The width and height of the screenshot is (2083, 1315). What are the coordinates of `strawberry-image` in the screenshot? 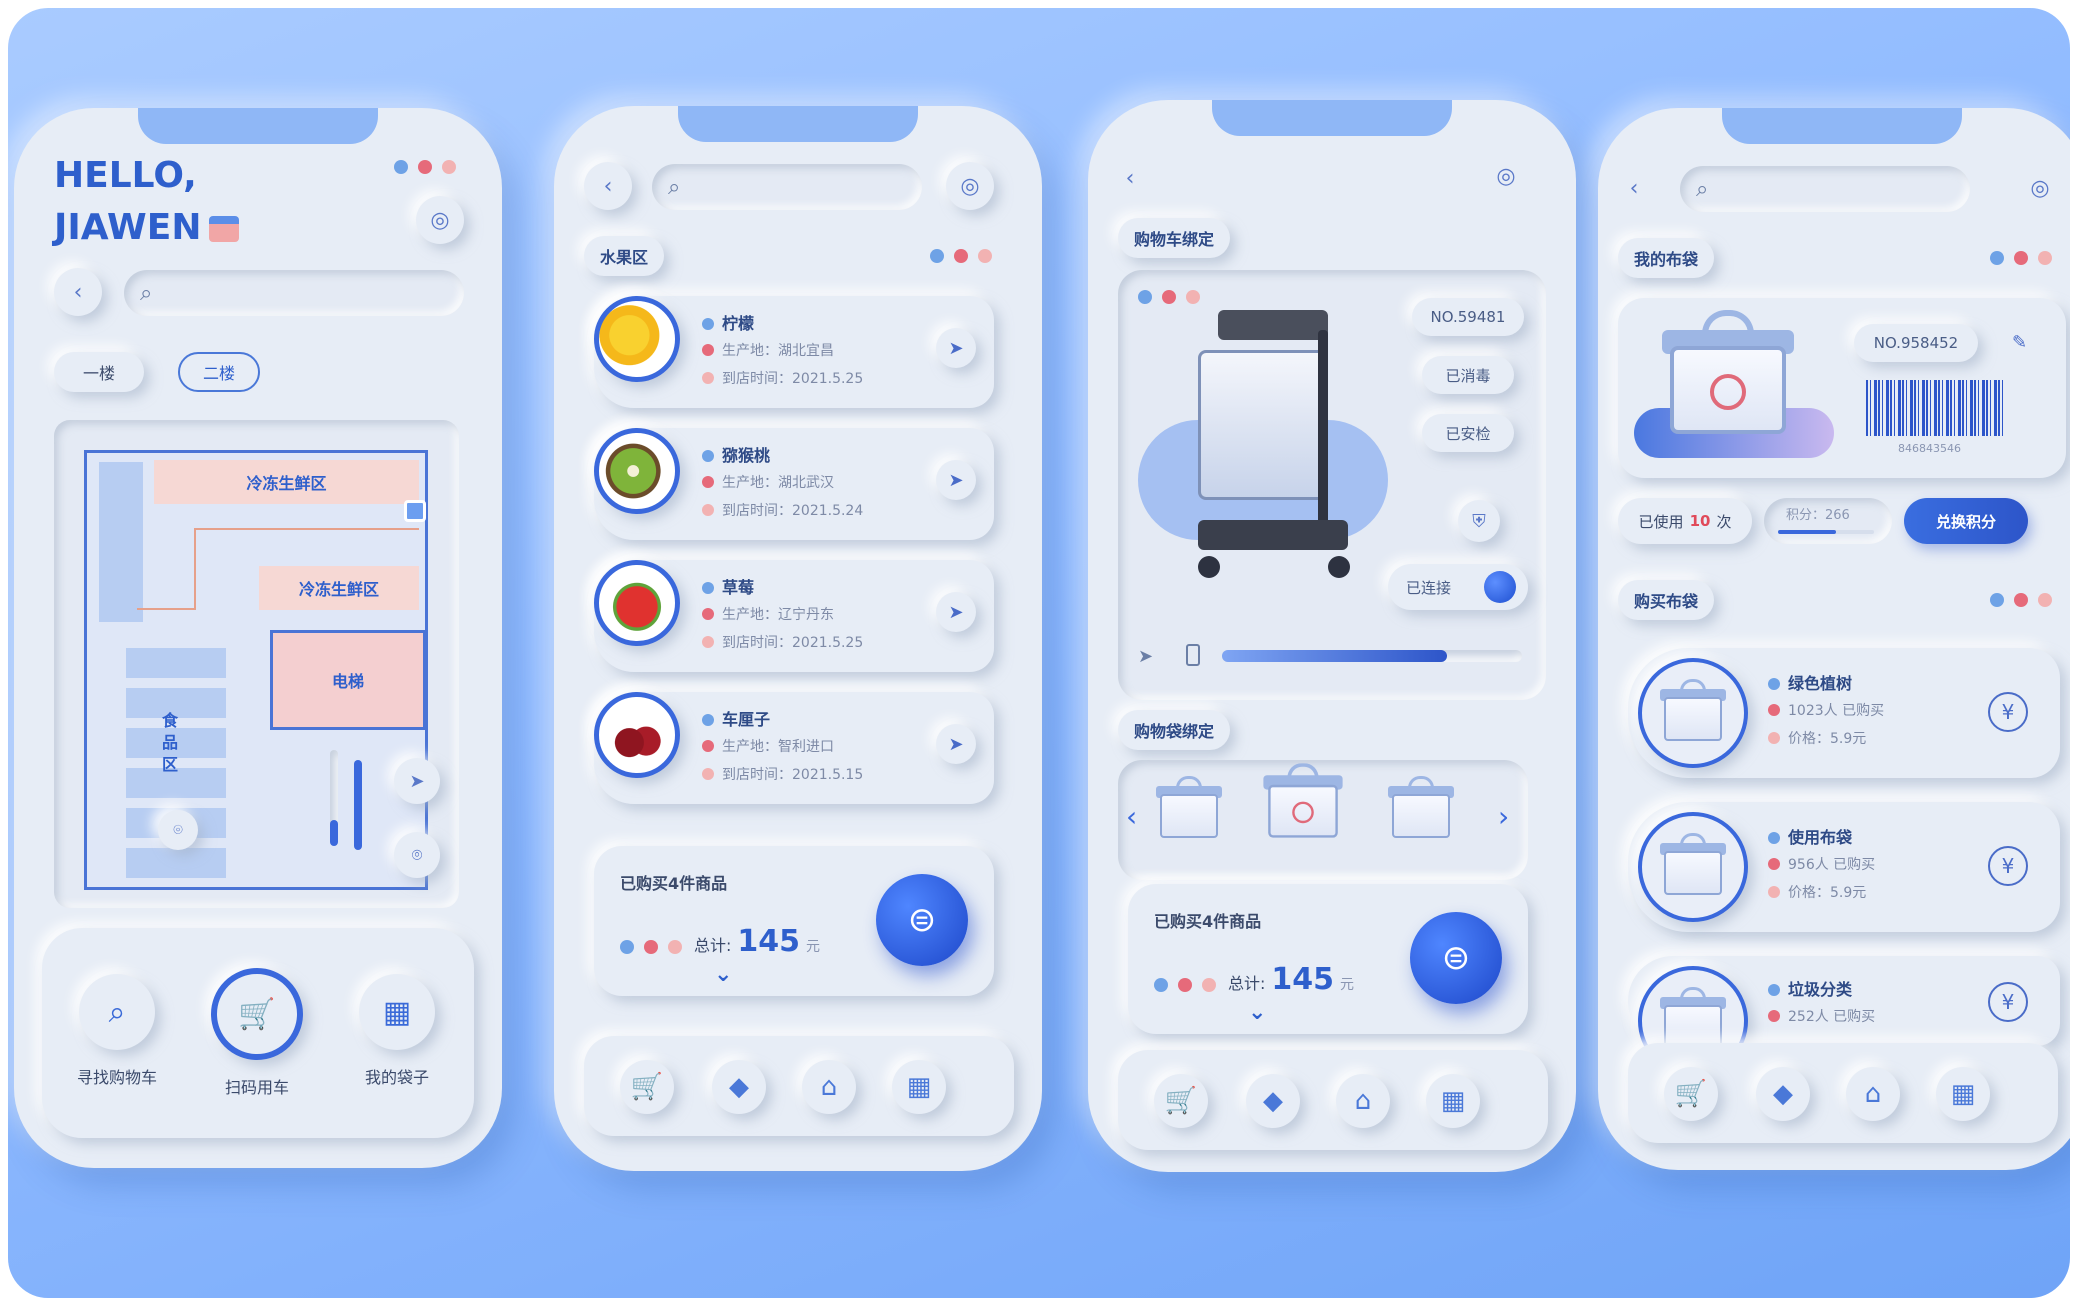 It's located at (637, 603).